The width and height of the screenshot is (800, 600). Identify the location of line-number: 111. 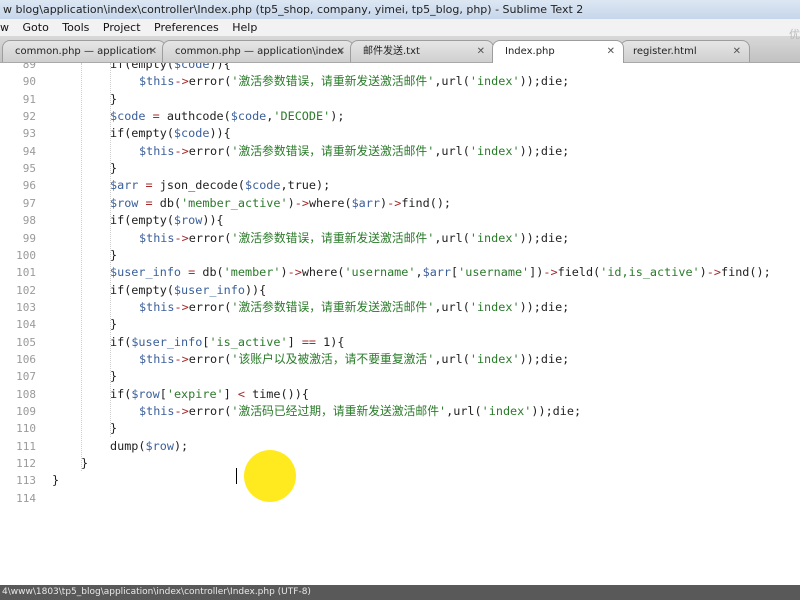
(26, 446).